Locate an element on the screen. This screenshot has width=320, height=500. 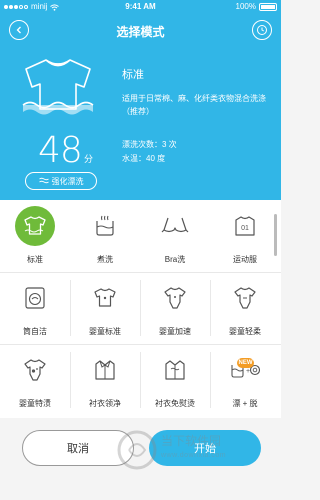
mode-shirt-noiron: 衬衣免熨烫 is located at coordinates (175, 380).